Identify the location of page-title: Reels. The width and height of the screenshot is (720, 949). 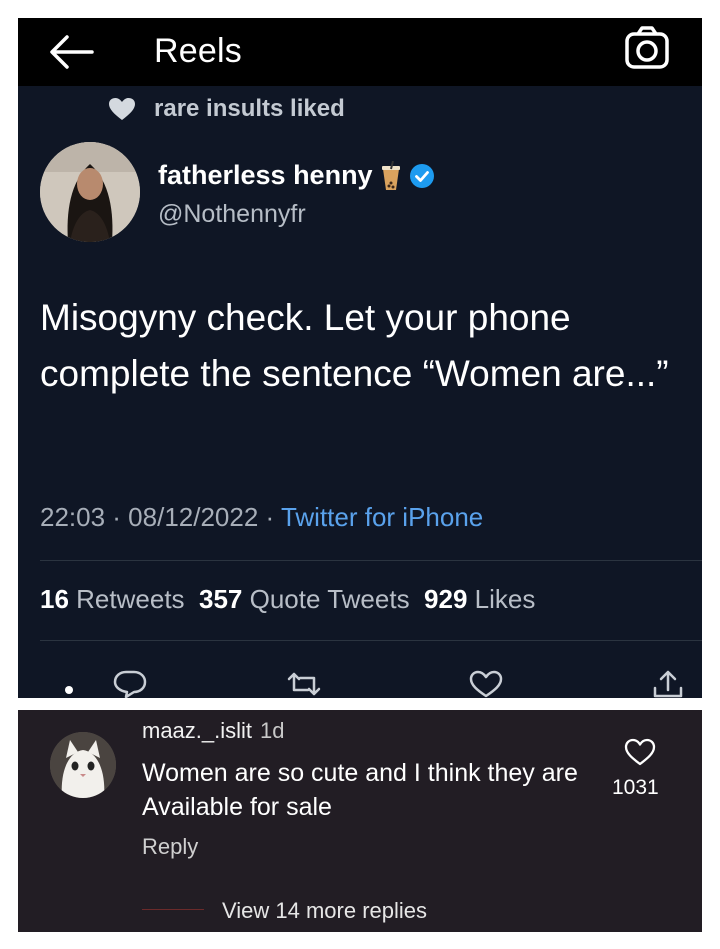
(198, 51).